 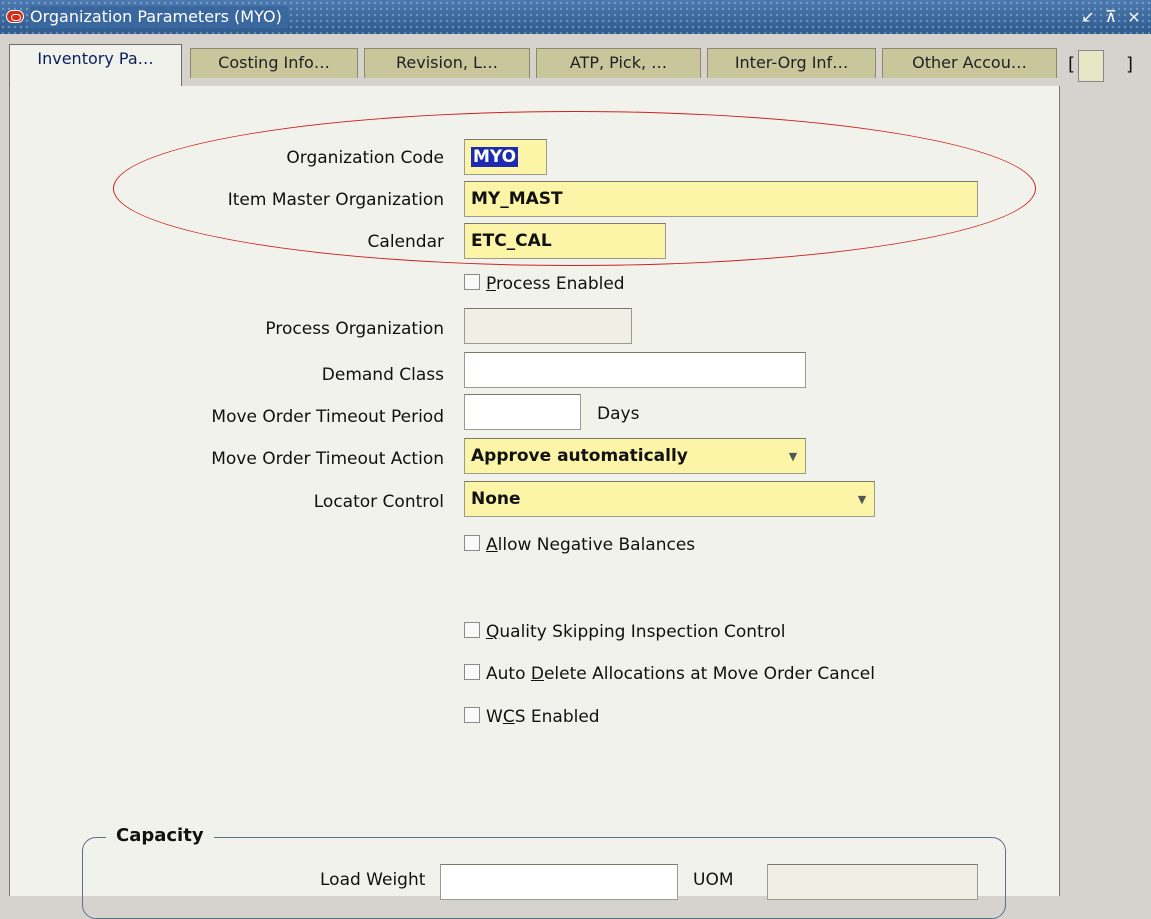 I want to click on move-order-timeout-action-select: Approve automatically ▼, so click(x=635, y=456).